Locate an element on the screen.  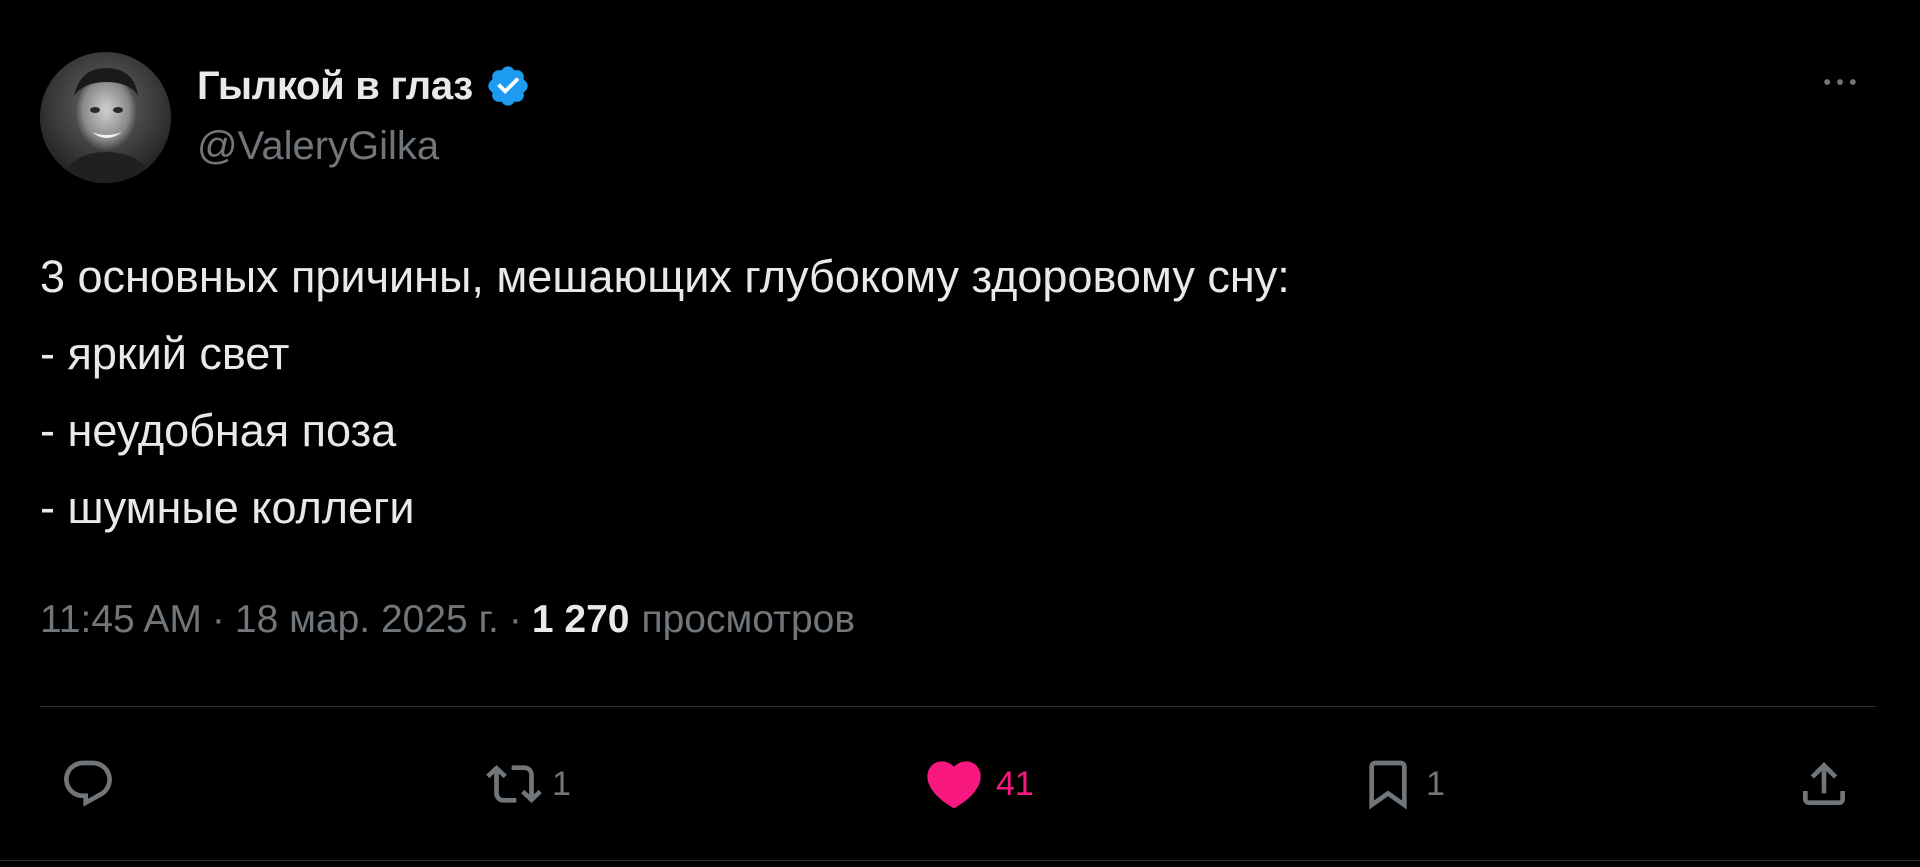
author-name: Гылкой в глаз is located at coordinates (335, 86).